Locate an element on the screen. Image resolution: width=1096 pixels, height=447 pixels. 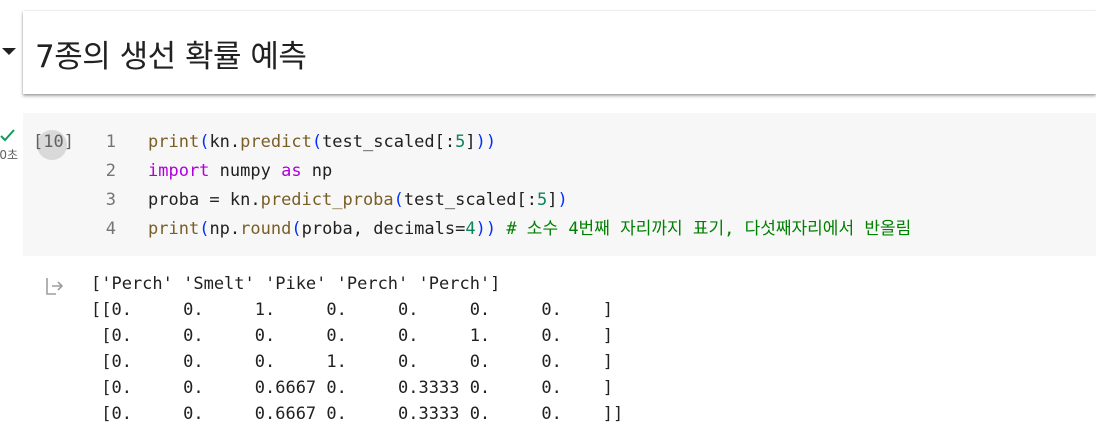
code-line: 1 print(kn.predict(test_scaled[:5])) is located at coordinates (505, 146).